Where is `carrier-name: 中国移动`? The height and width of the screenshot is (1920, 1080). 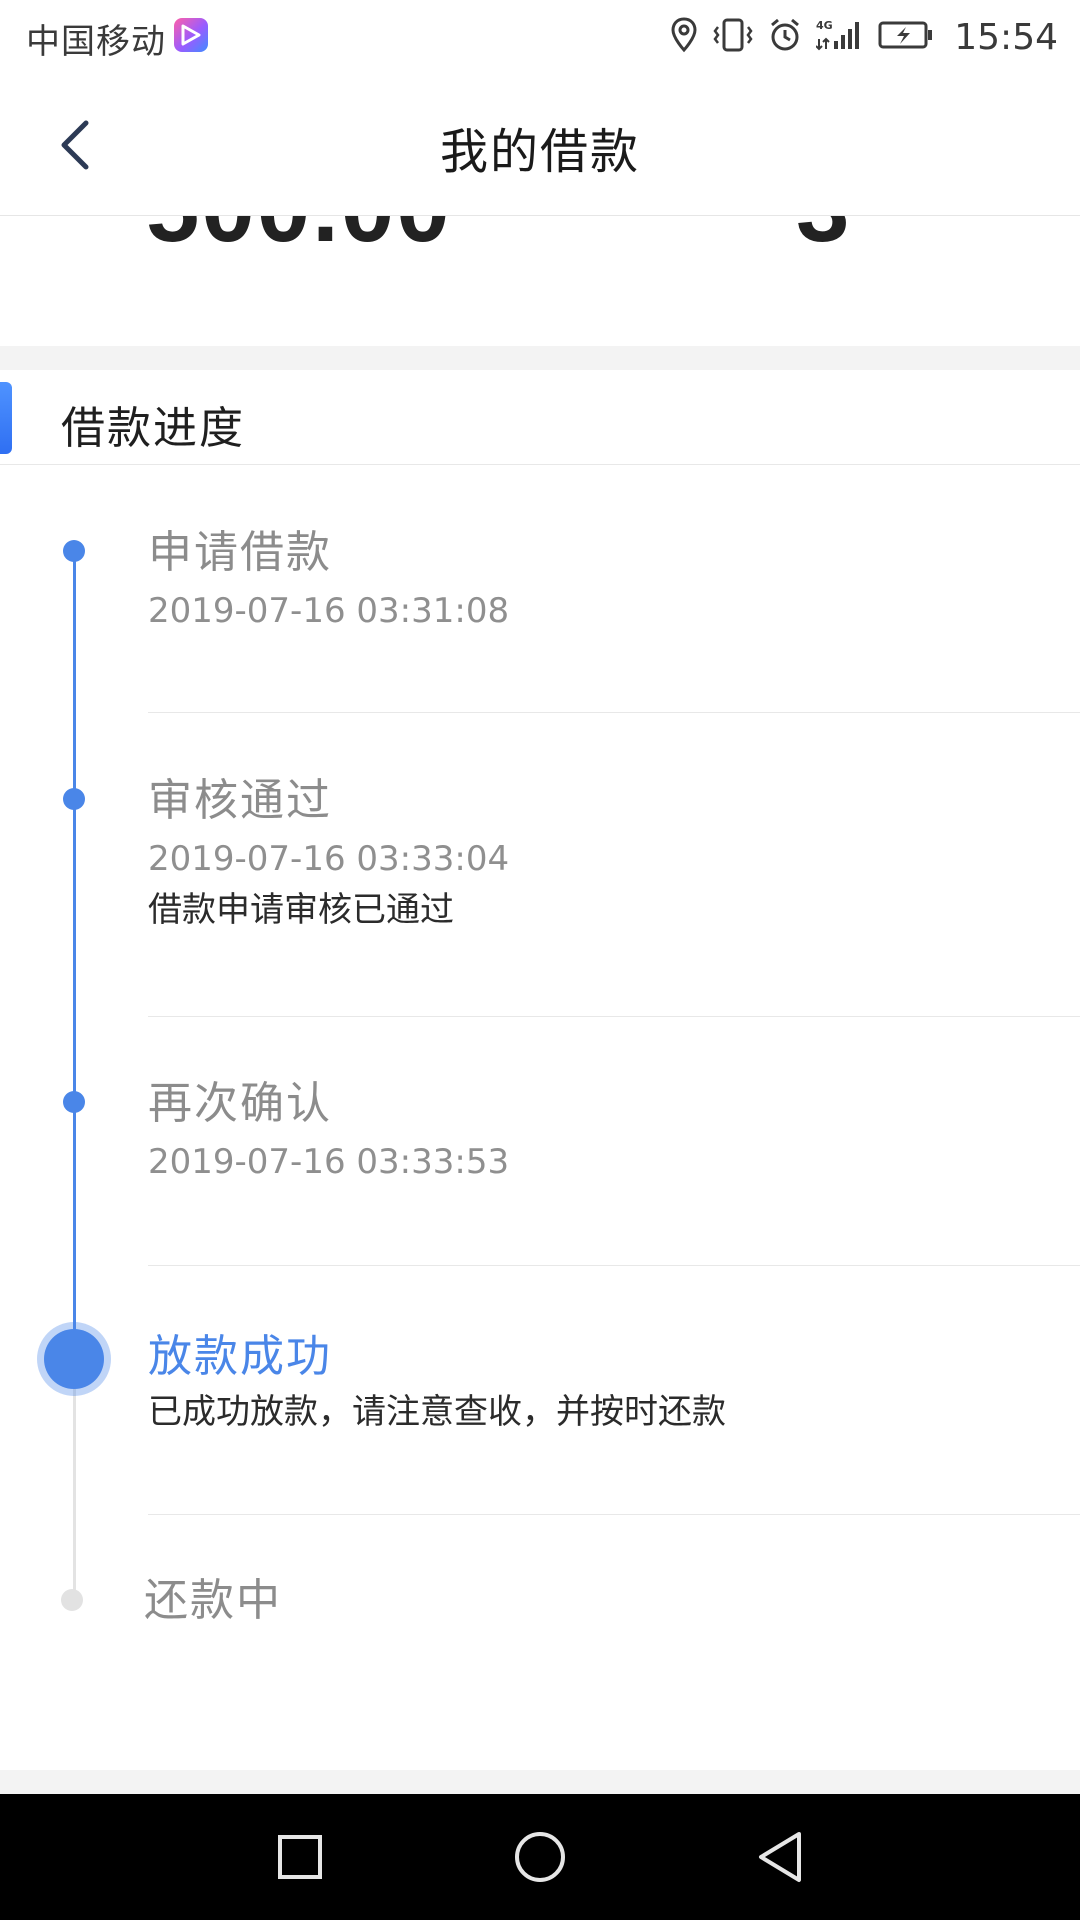
carrier-name: 中国移动 is located at coordinates (96, 42).